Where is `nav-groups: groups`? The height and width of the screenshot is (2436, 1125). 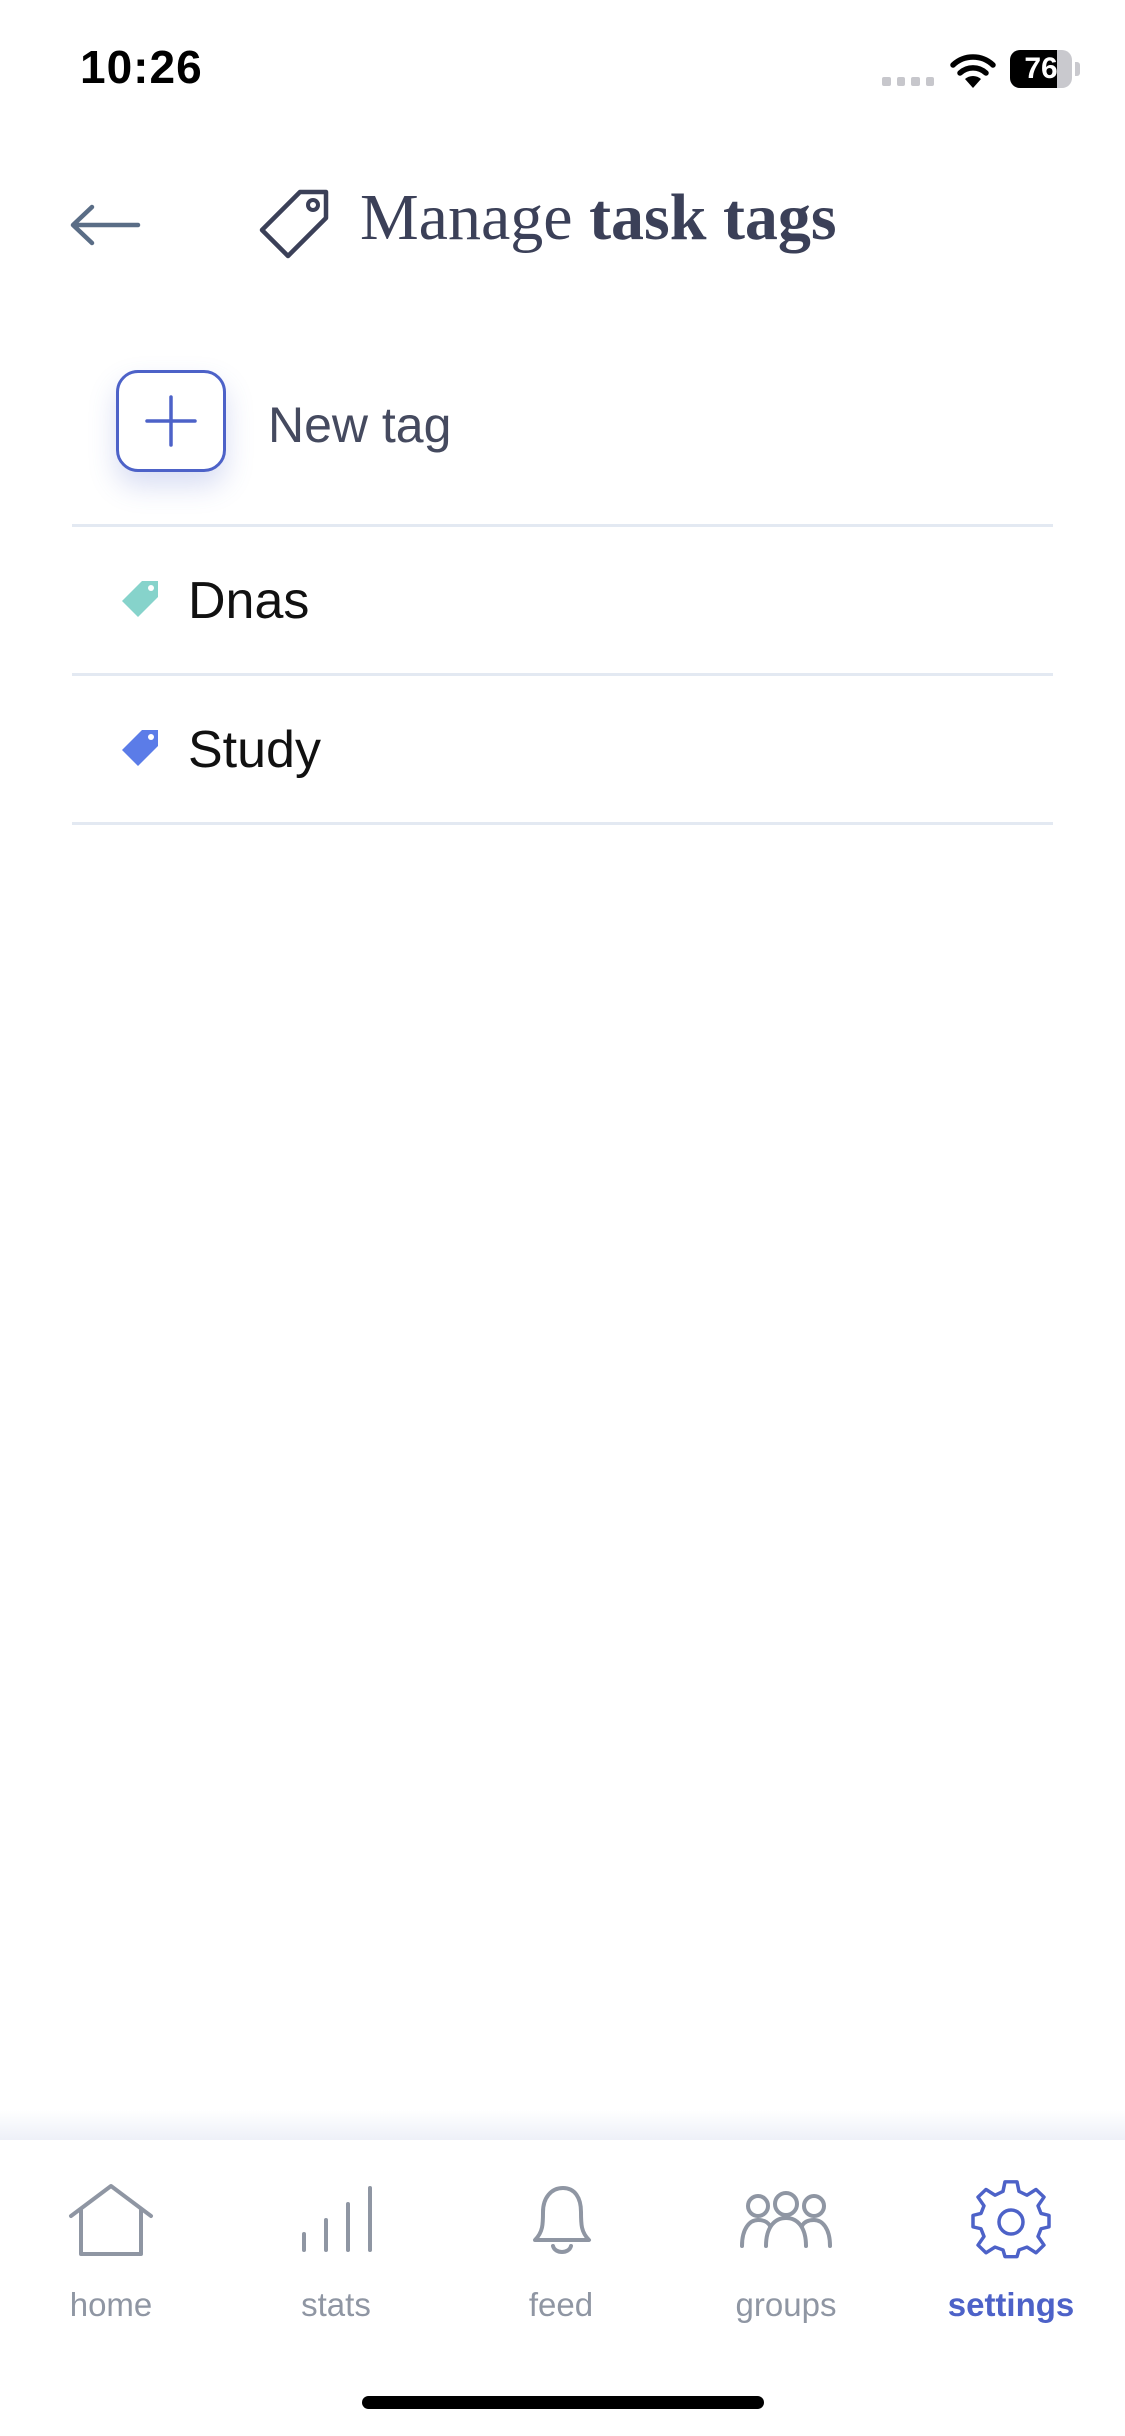
nav-groups: groups is located at coordinates (786, 2260).